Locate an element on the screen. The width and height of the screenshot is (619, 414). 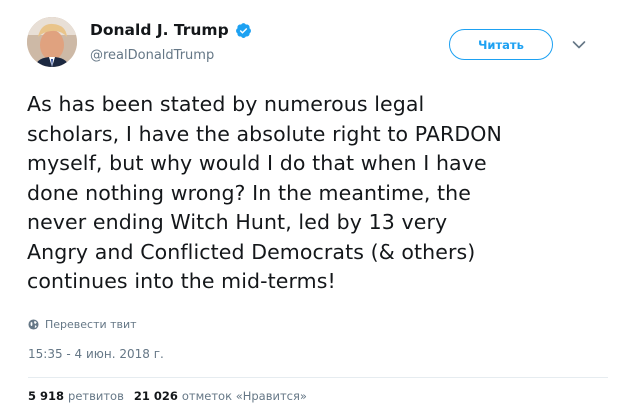
avatar-image is located at coordinates (52, 42).